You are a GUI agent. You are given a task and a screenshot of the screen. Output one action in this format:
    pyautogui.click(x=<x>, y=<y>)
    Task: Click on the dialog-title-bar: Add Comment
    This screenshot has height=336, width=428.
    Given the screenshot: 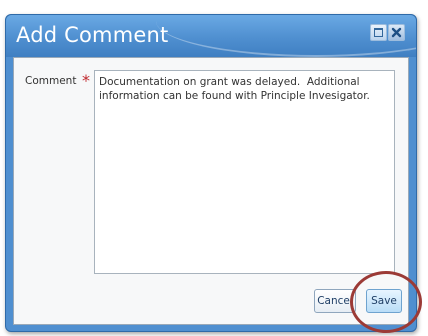 What is the action you would take?
    pyautogui.click(x=211, y=36)
    